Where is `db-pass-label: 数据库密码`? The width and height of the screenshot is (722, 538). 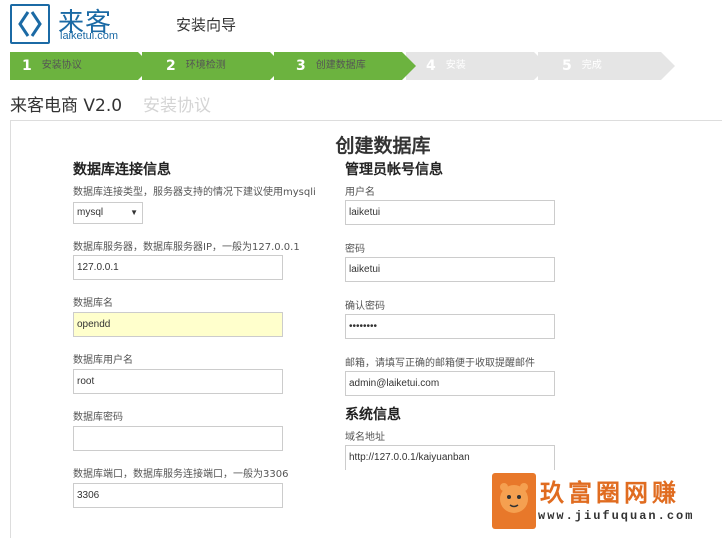 db-pass-label: 数据库密码 is located at coordinates (98, 417).